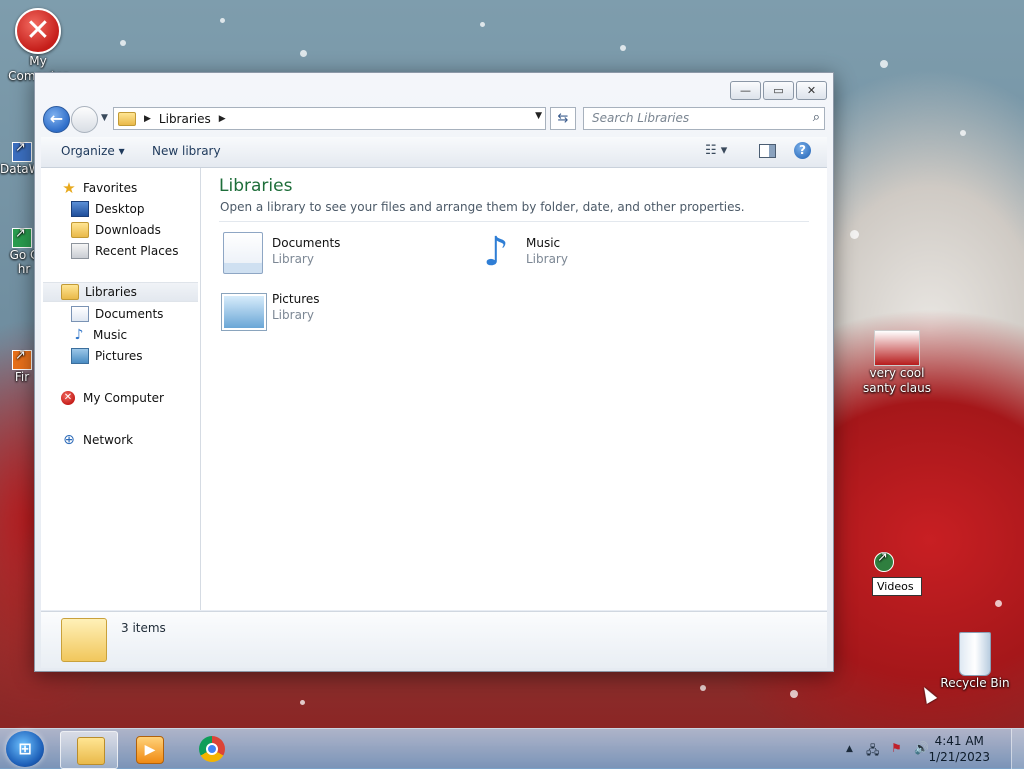 Image resolution: width=1024 pixels, height=769 pixels. What do you see at coordinates (306, 243) in the screenshot?
I see `library-name: Documents` at bounding box center [306, 243].